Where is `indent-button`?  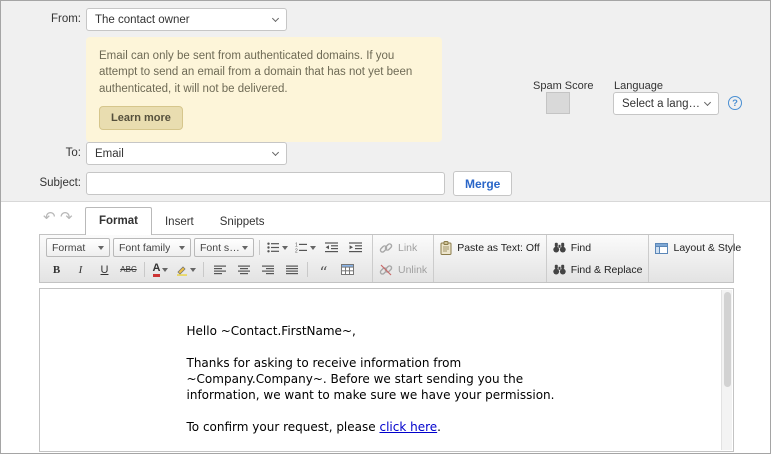
indent-button is located at coordinates (355, 247).